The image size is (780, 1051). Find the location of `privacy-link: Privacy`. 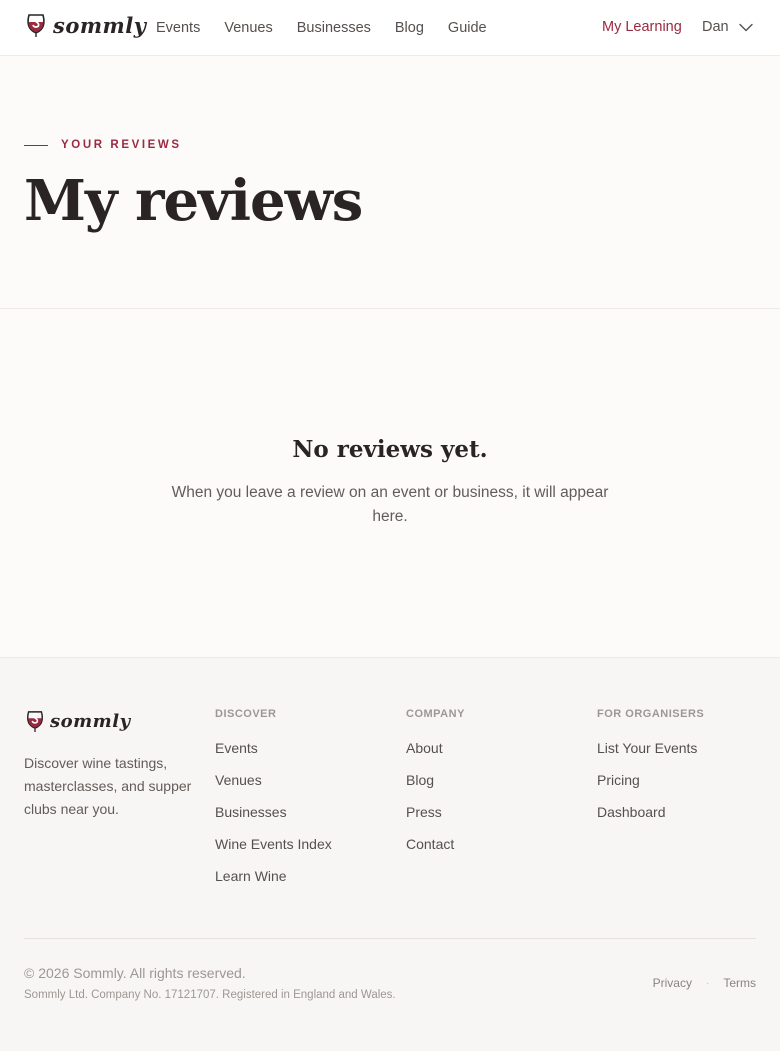

privacy-link: Privacy is located at coordinates (672, 983).